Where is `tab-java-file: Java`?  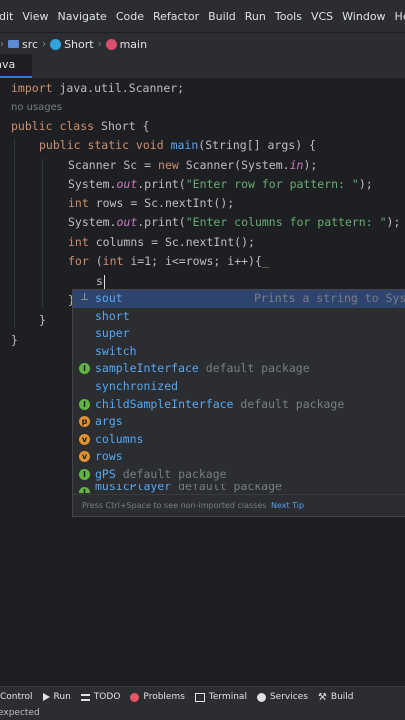 tab-java-file: Java is located at coordinates (16, 66).